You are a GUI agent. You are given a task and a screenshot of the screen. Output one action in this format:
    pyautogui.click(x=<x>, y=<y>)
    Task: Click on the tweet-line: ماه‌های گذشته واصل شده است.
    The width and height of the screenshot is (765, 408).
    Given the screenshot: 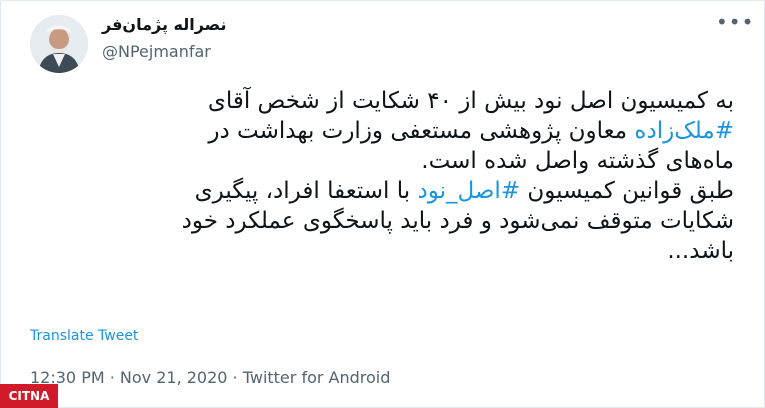 What is the action you would take?
    pyautogui.click(x=577, y=161)
    